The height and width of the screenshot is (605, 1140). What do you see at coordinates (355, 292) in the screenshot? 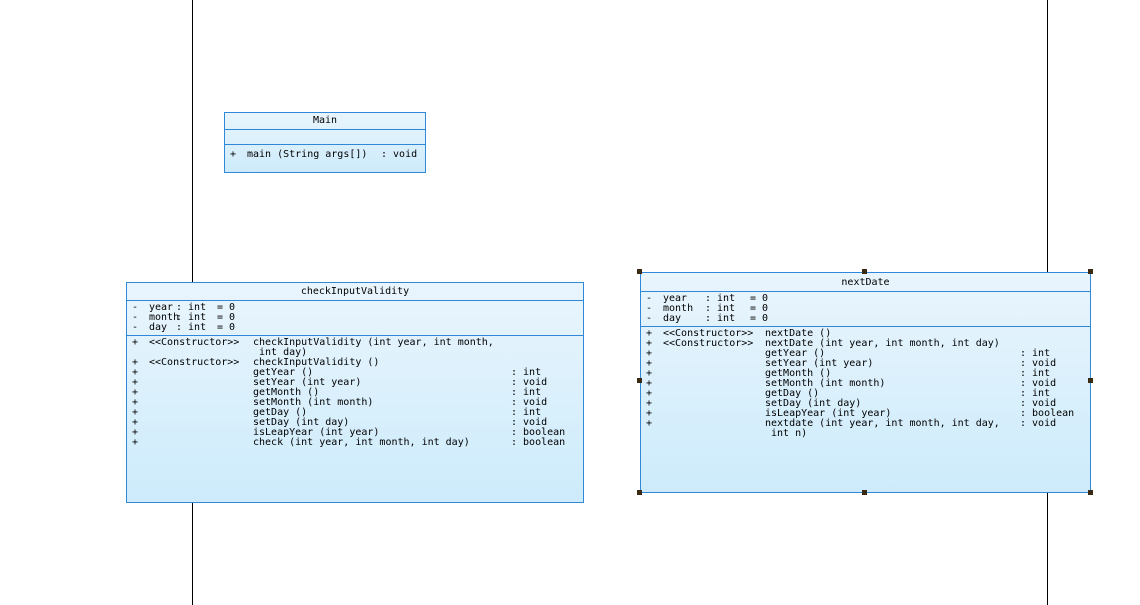
I see `class-name: checkInputValidity` at bounding box center [355, 292].